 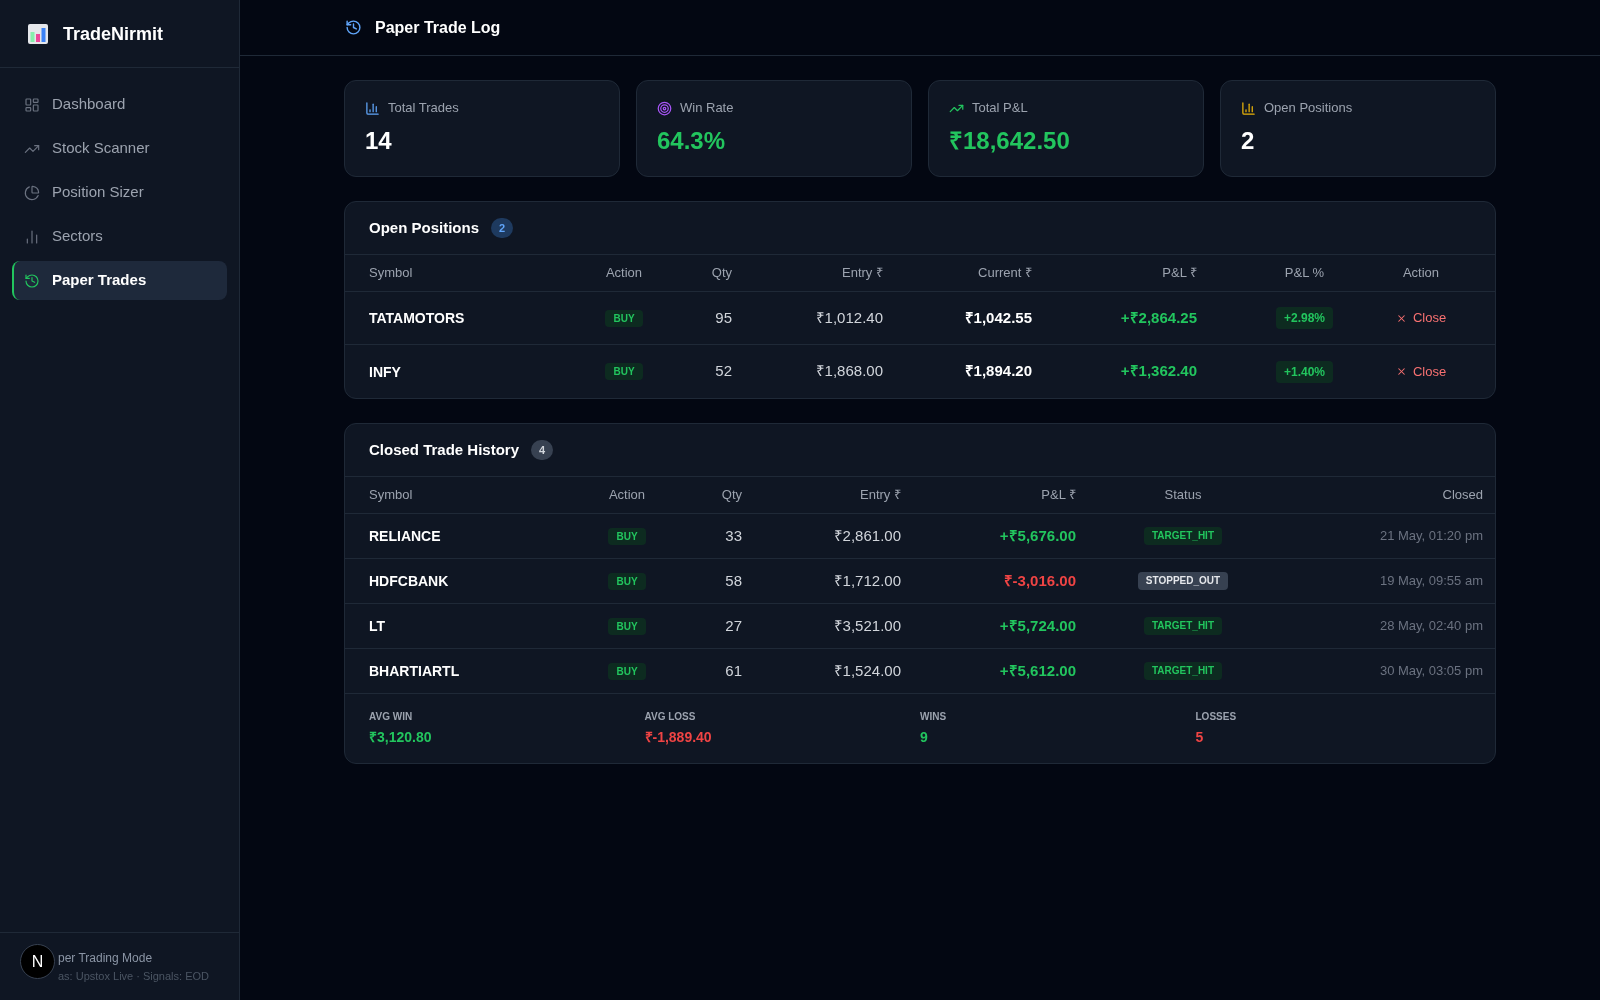 I want to click on closed-date-cell-text: 28 May, 02:40 pm, so click(x=1431, y=626).